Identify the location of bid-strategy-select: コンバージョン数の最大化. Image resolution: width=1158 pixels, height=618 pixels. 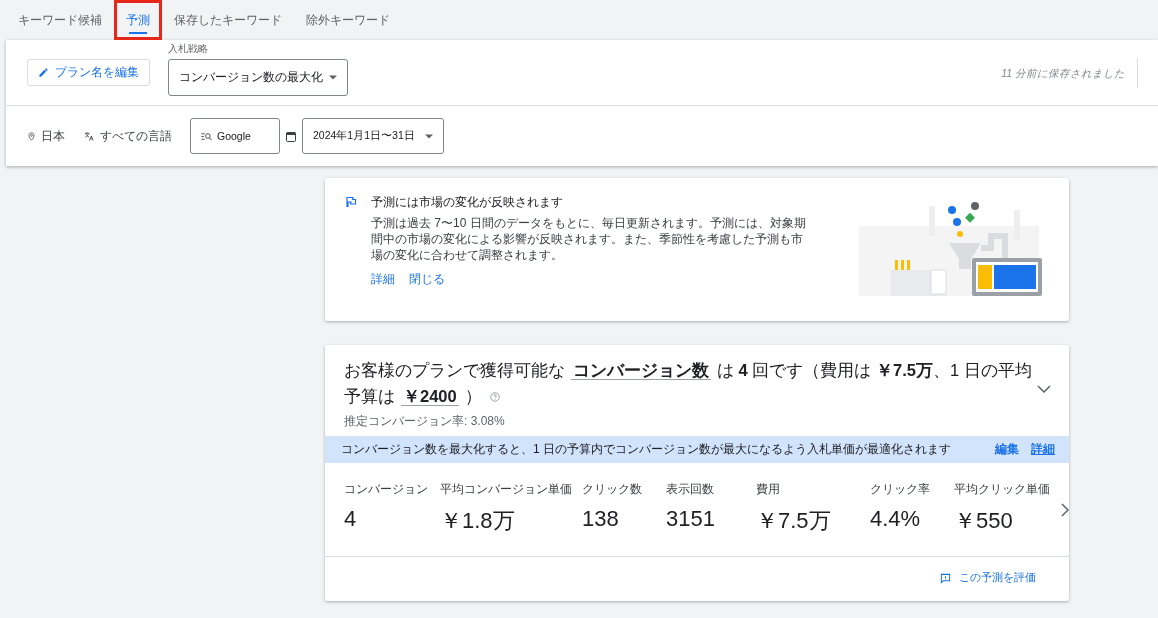
(258, 77).